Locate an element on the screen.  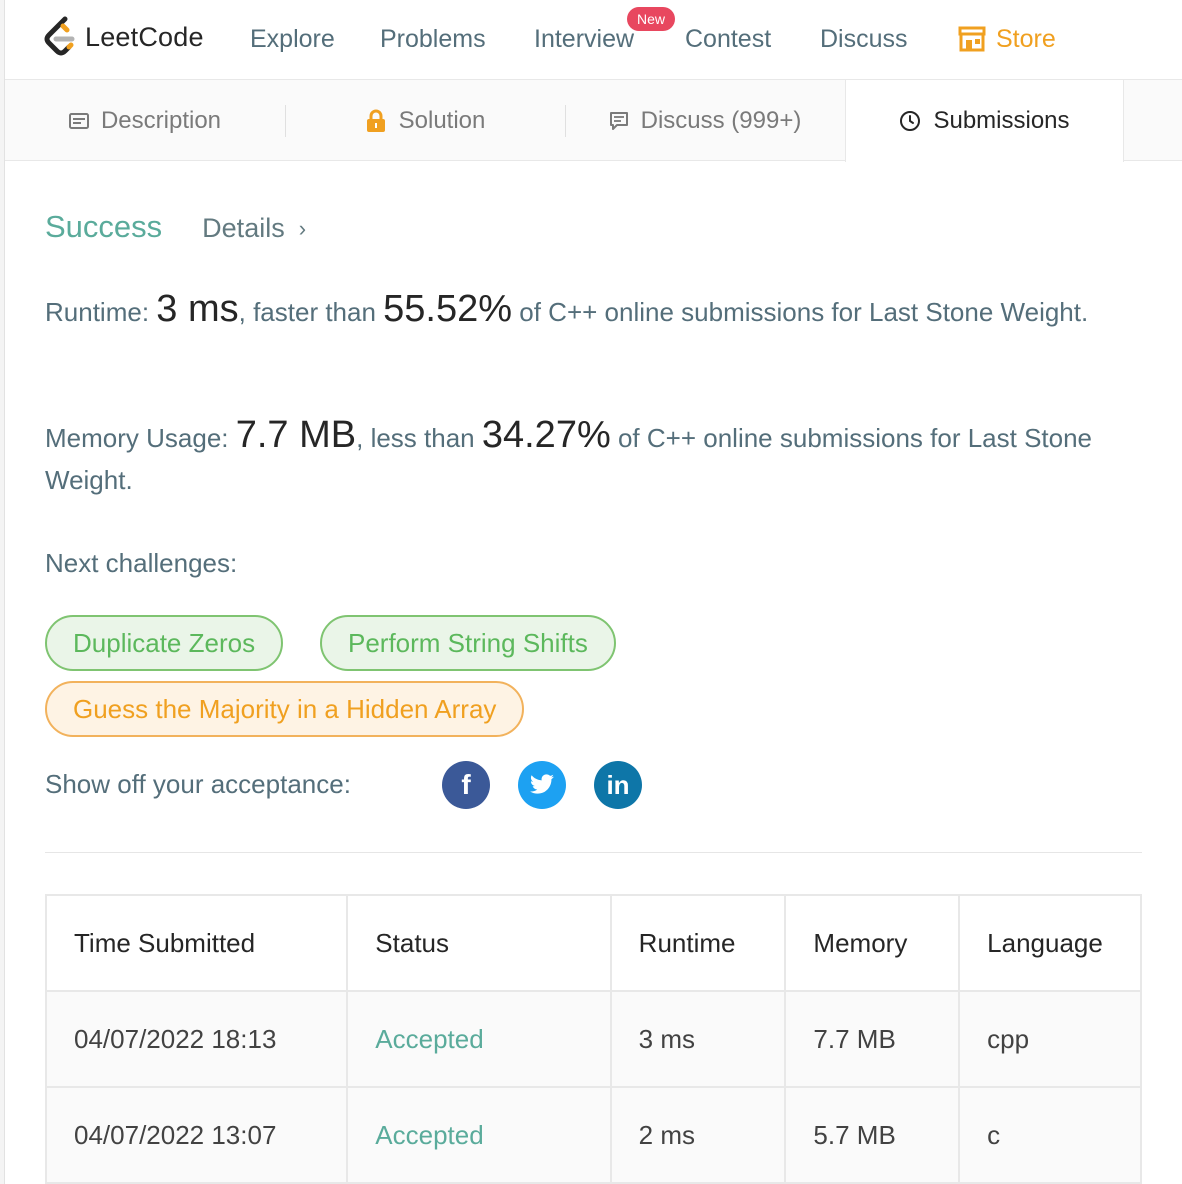
table-row: 04/07/2022 13:07 Accepted 2 ms 5.7 MB c is located at coordinates (593, 1135).